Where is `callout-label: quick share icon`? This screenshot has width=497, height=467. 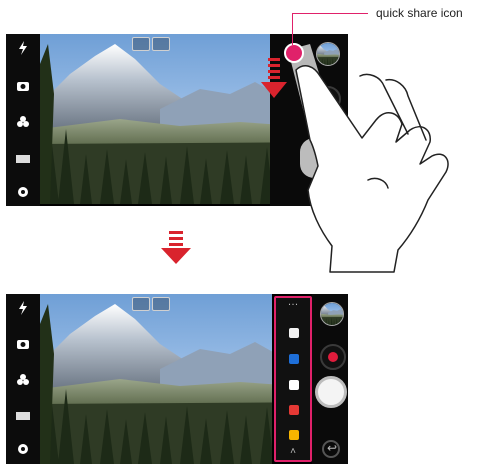
callout-label: quick share icon is located at coordinates (419, 13).